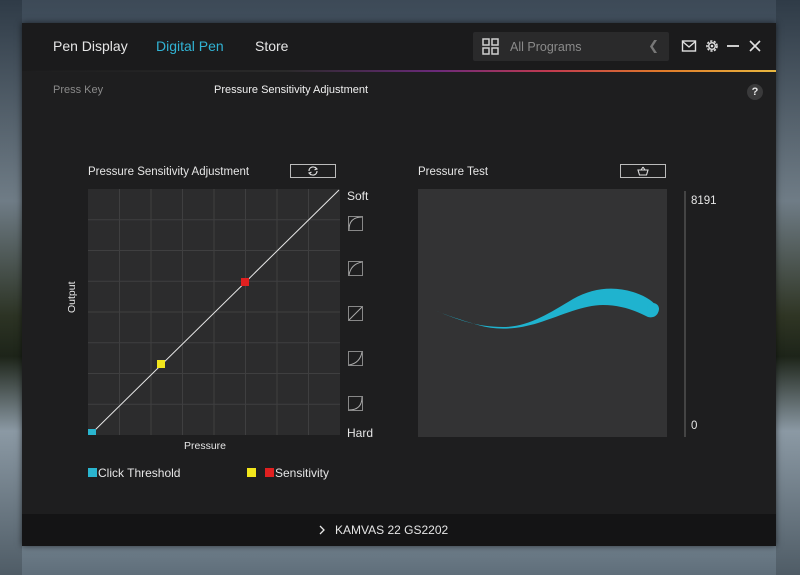  I want to click on pressure-adjust-title: Pressure Sensitivity Adjustment, so click(169, 172).